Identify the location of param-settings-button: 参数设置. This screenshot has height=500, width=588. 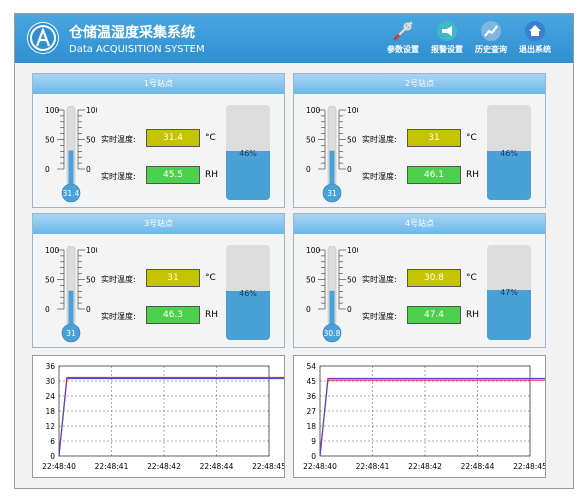
(403, 40).